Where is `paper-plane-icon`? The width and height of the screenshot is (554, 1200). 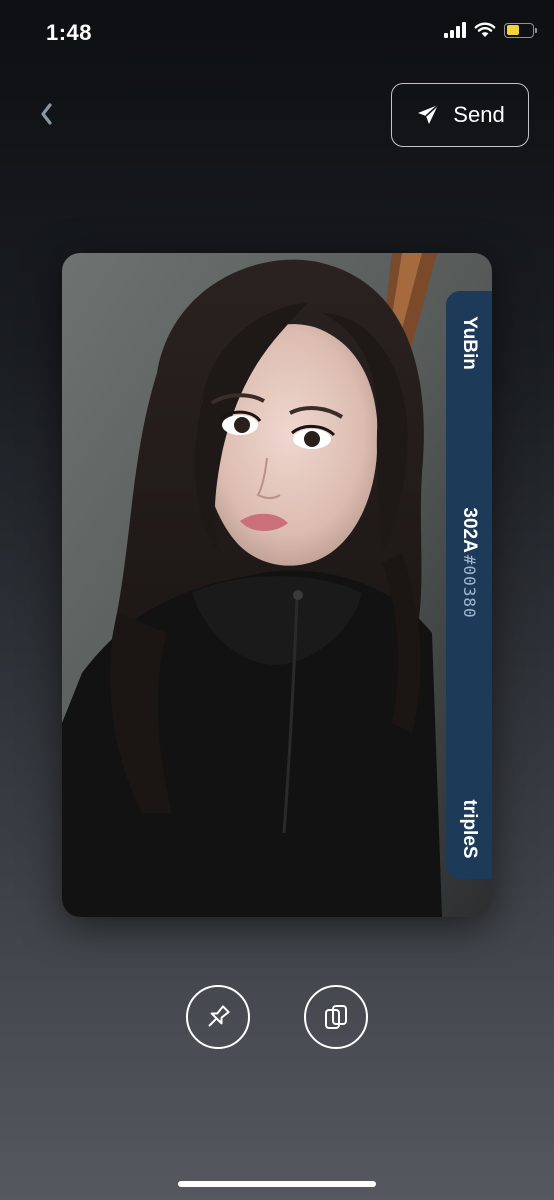 paper-plane-icon is located at coordinates (428, 114).